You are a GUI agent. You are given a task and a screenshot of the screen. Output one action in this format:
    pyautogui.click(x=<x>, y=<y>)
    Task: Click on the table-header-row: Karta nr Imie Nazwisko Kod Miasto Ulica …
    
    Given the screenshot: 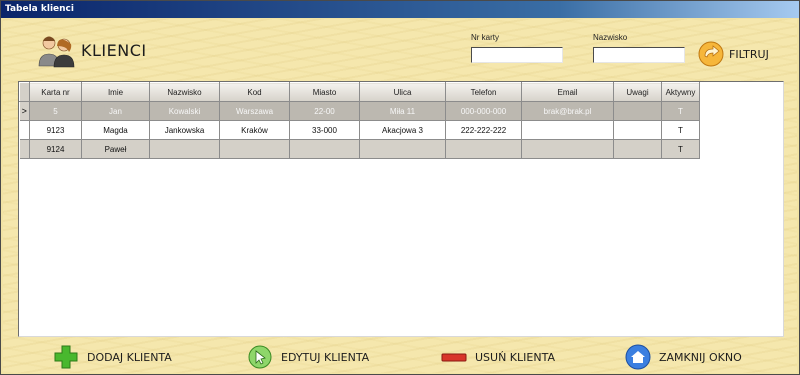 What is the action you would take?
    pyautogui.click(x=359, y=92)
    